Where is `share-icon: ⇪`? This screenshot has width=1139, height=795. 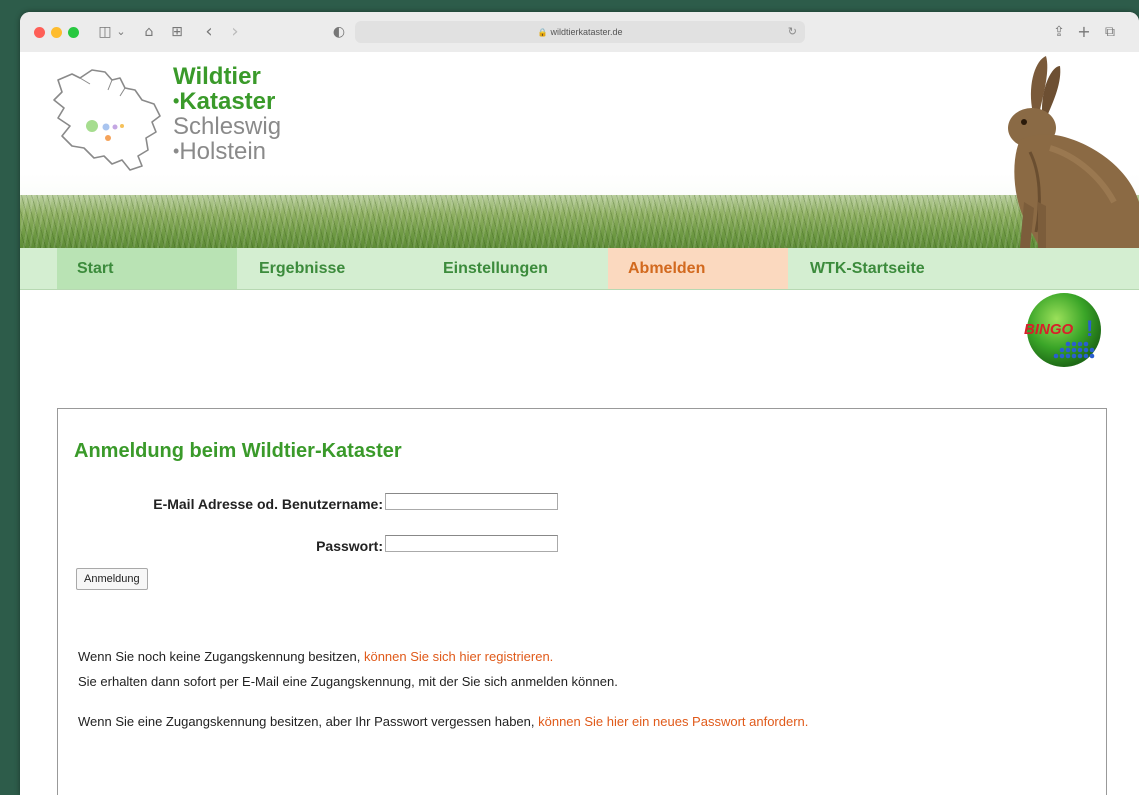
share-icon: ⇪ is located at coordinates (1059, 32).